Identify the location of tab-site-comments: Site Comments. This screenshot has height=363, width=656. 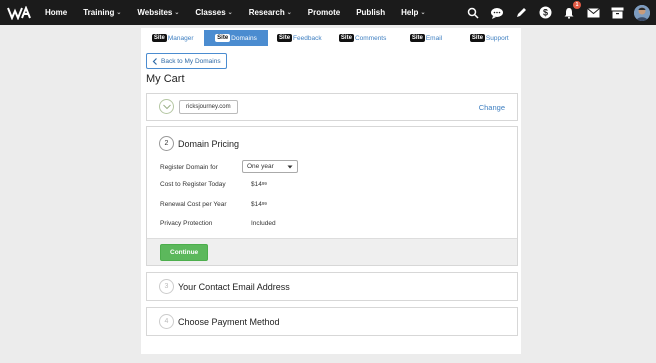
(362, 38).